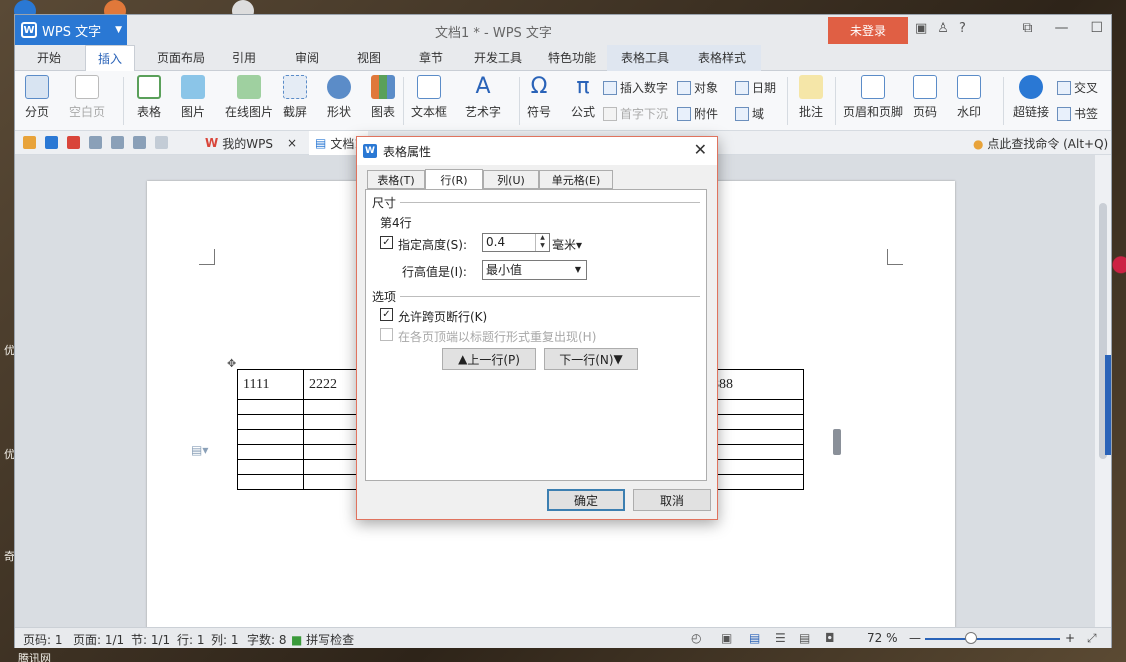 The width and height of the screenshot is (1126, 662). I want to click on history-icon: ◴, so click(696, 638).